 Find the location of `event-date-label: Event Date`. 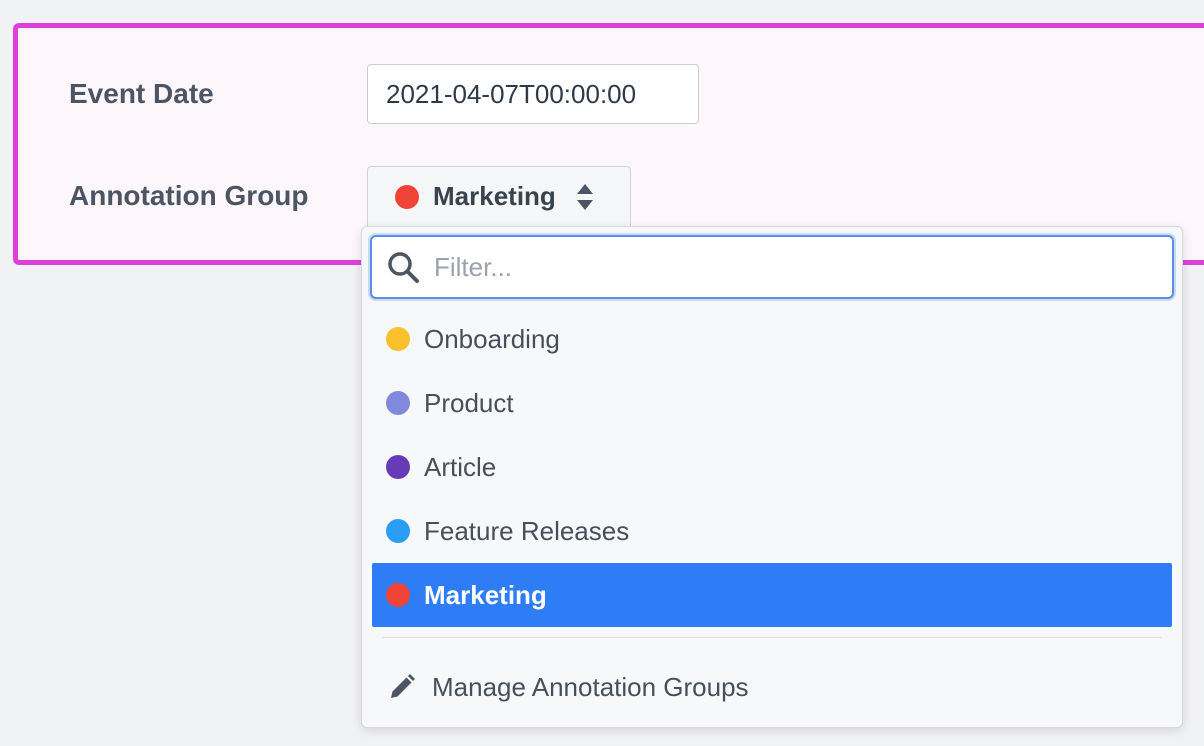

event-date-label: Event Date is located at coordinates (141, 93).